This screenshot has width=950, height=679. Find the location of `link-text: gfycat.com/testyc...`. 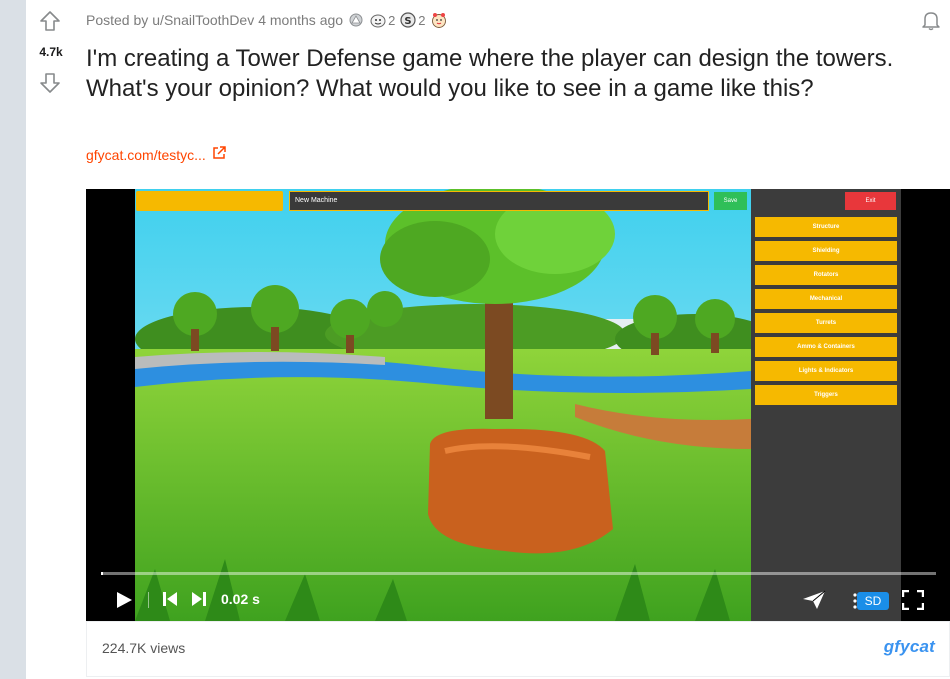

link-text: gfycat.com/testyc... is located at coordinates (146, 154).